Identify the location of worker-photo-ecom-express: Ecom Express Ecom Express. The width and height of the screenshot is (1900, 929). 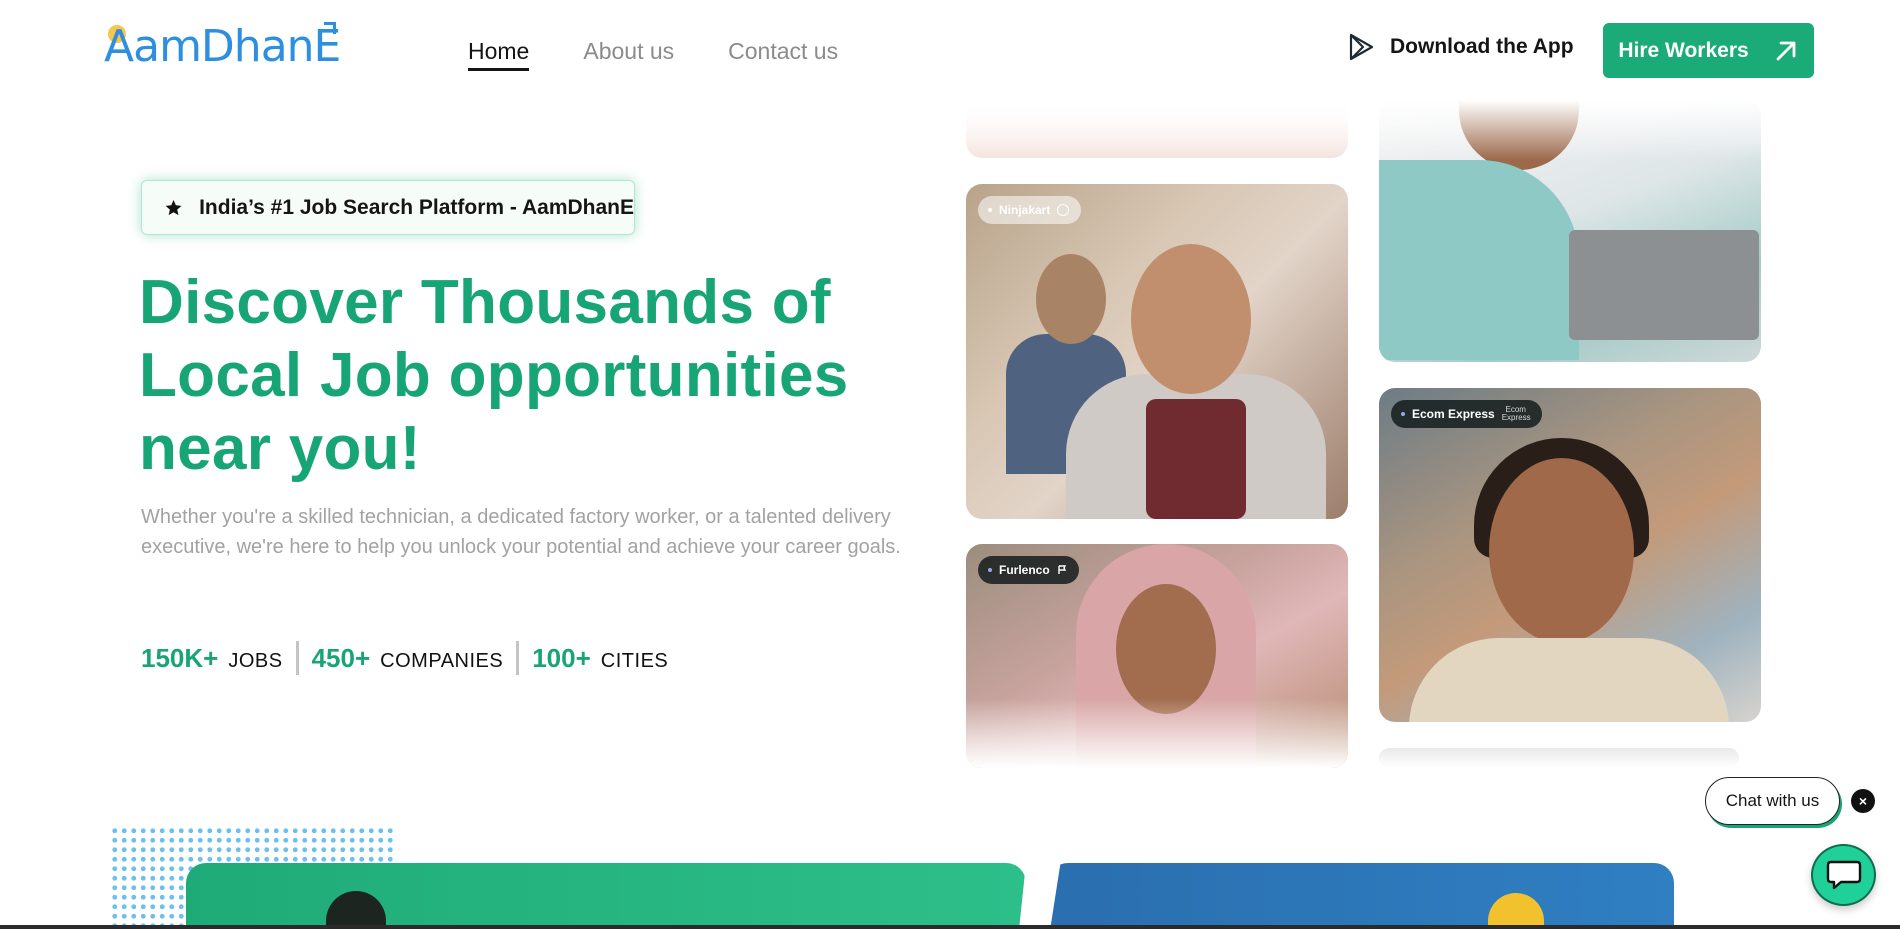
(1570, 555).